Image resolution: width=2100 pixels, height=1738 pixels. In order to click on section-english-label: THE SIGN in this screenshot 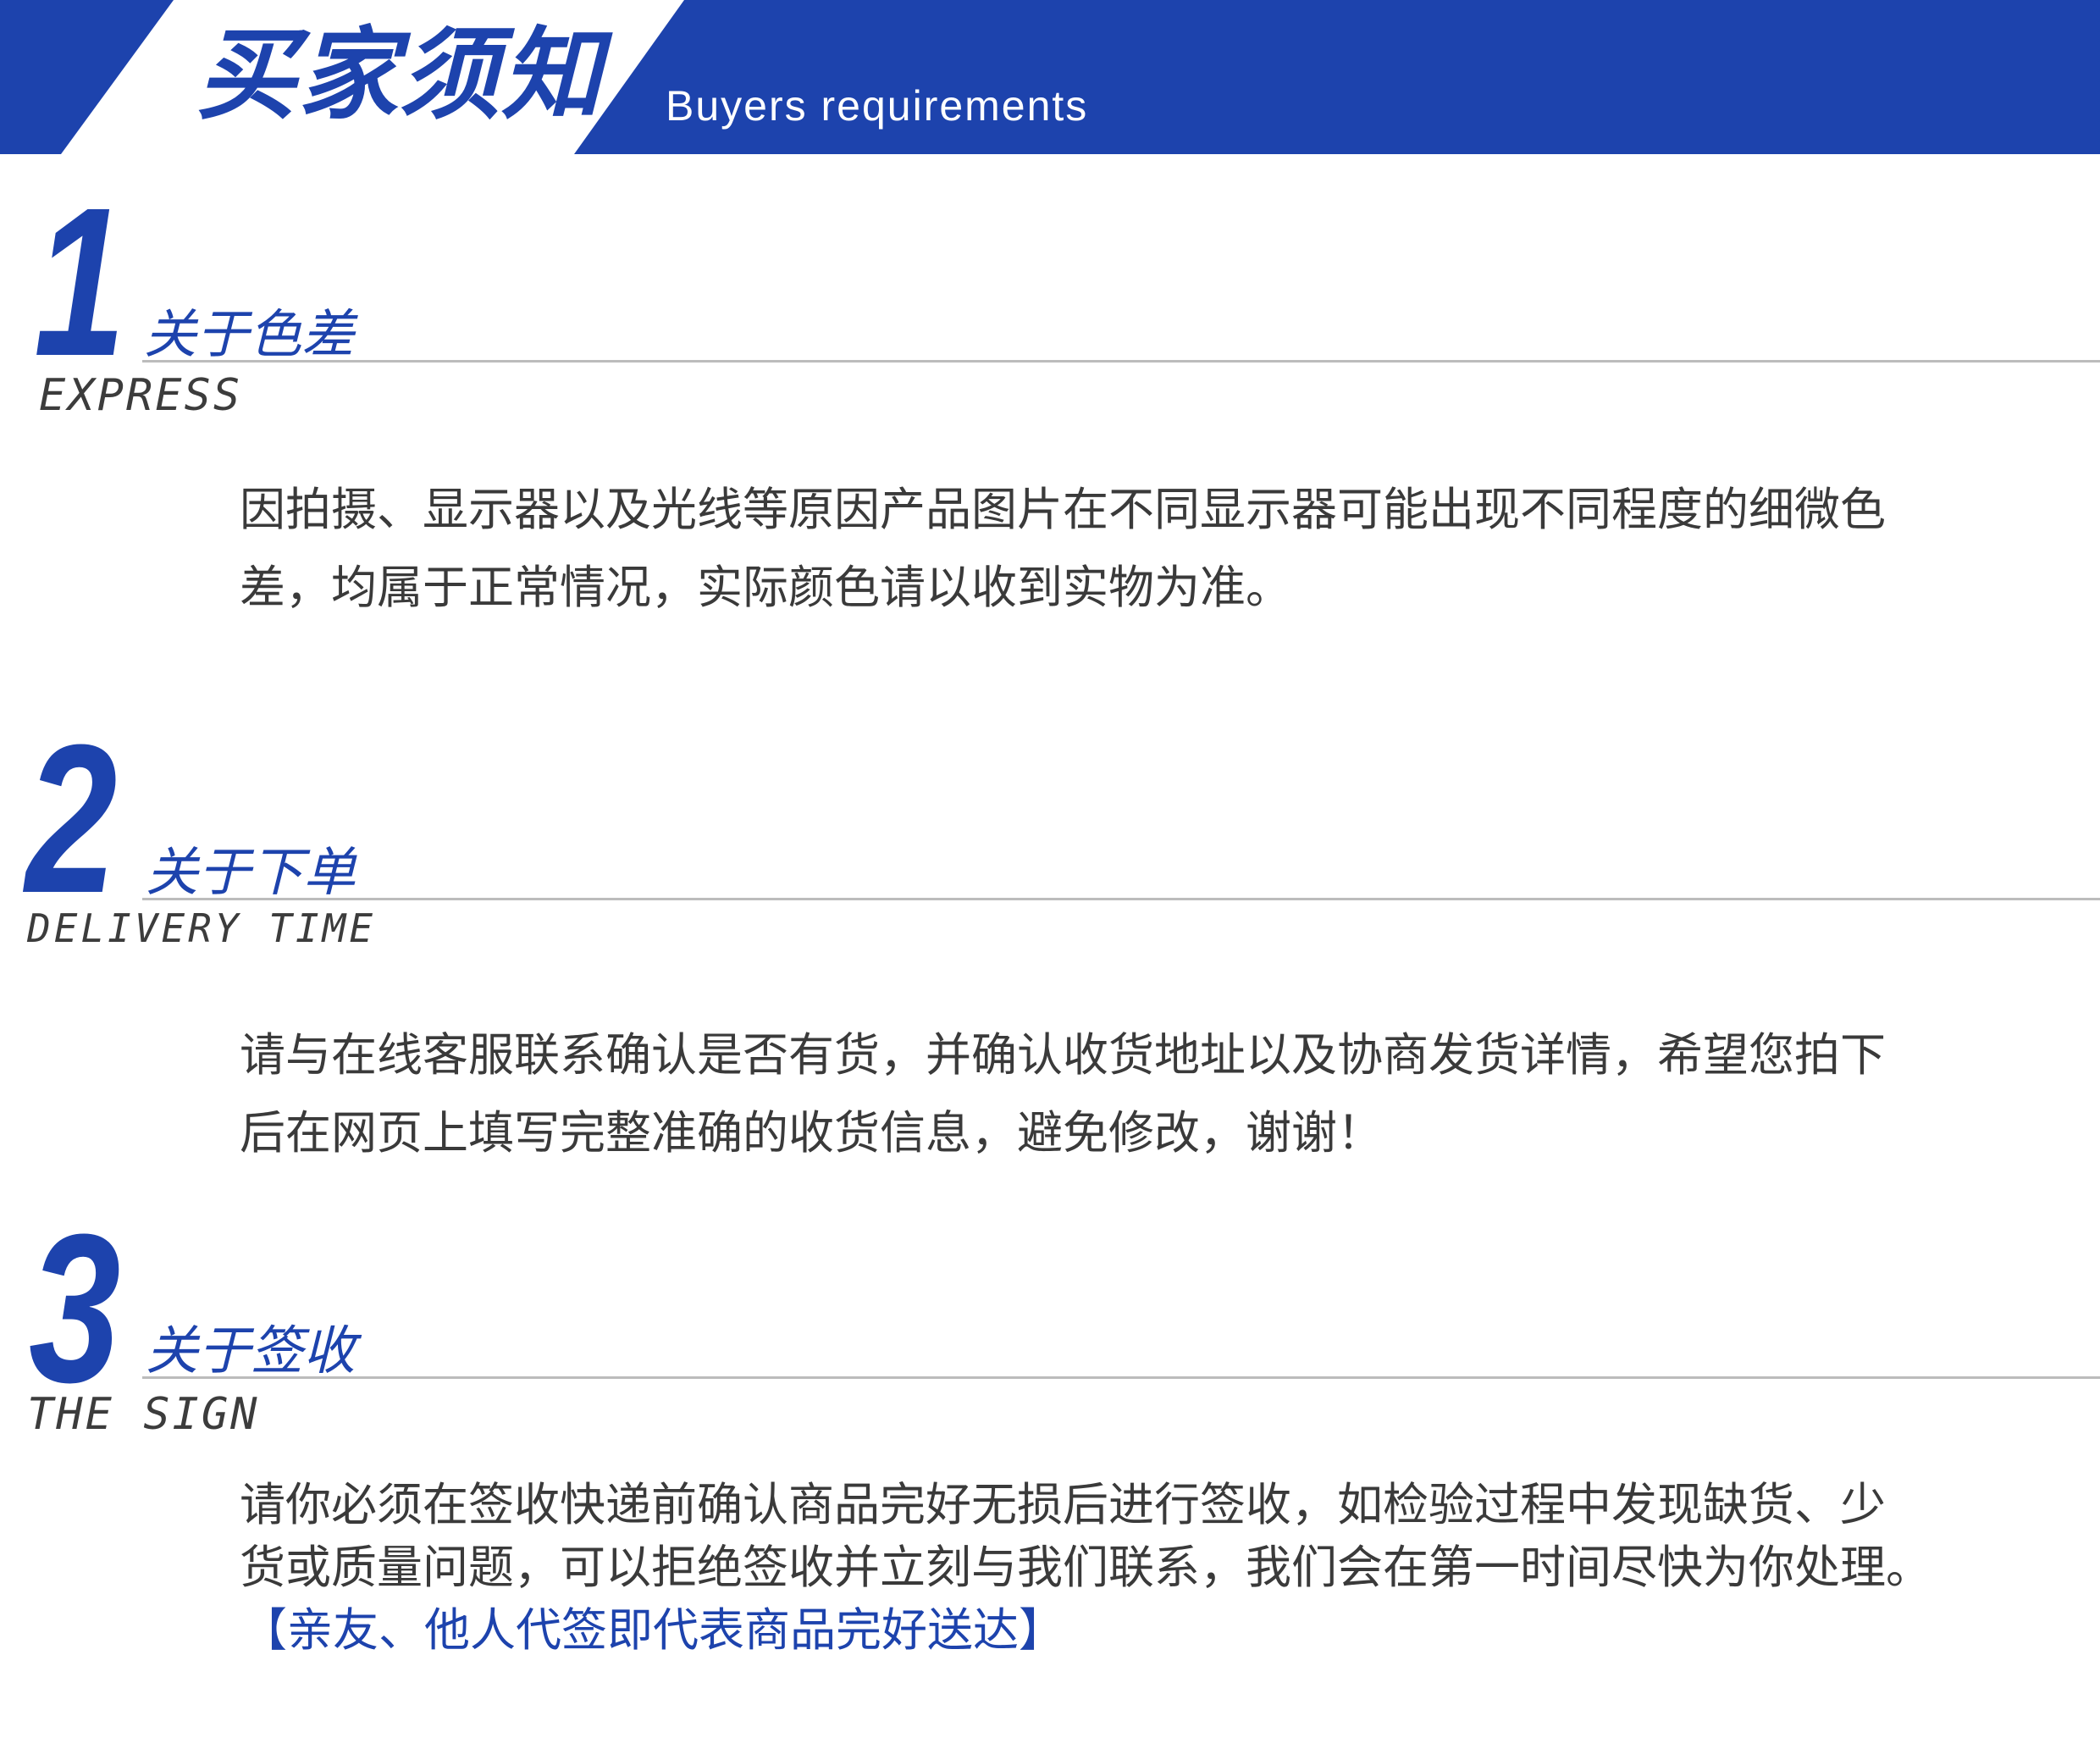, I will do `click(143, 1414)`.